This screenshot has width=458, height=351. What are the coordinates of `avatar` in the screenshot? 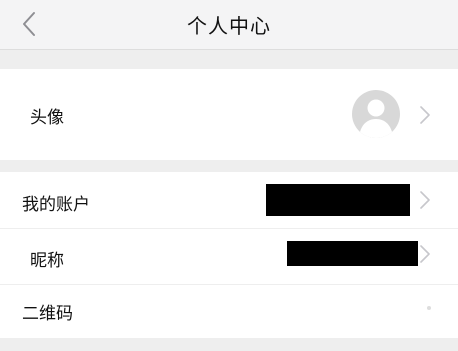 It's located at (376, 114).